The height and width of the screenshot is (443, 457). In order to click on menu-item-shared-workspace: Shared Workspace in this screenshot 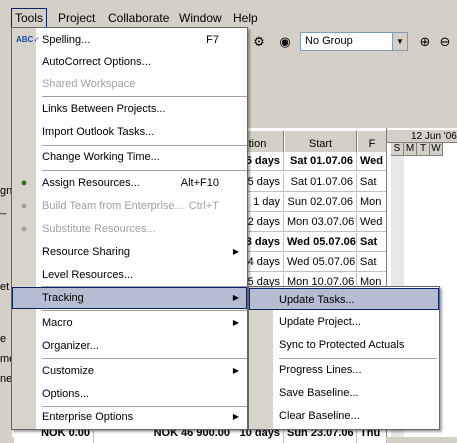, I will do `click(129, 84)`.